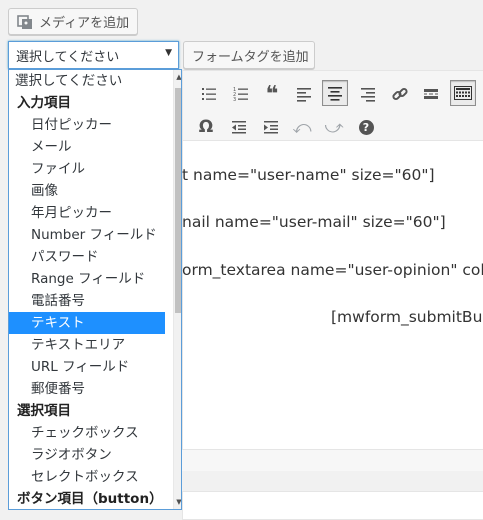 Image resolution: width=483 pixels, height=520 pixels. I want to click on scroll-thumb, so click(178, 200).